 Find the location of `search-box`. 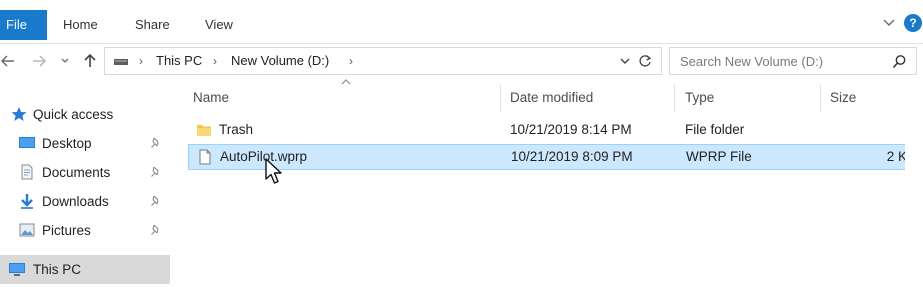

search-box is located at coordinates (793, 61).